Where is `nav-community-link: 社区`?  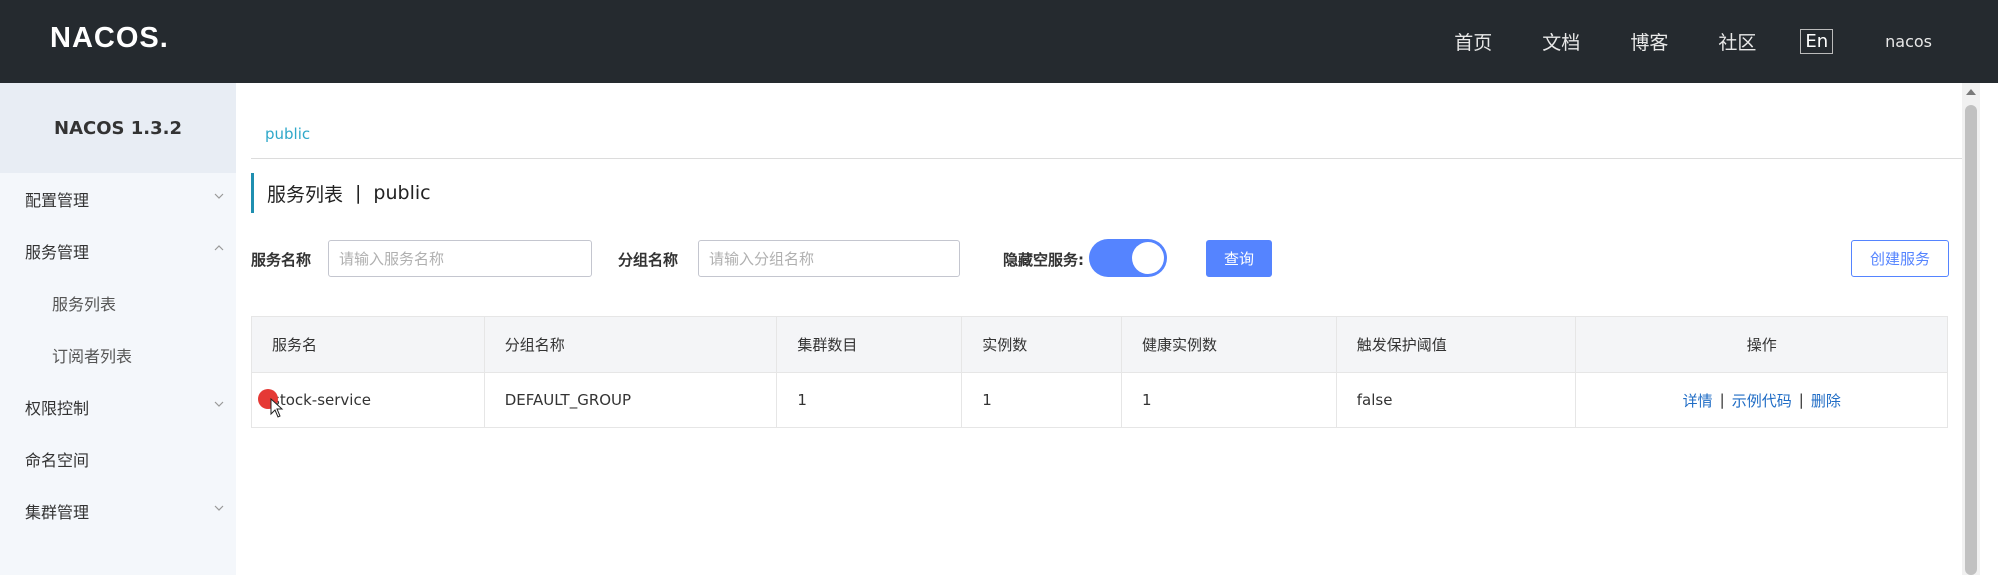 nav-community-link: 社区 is located at coordinates (1737, 41).